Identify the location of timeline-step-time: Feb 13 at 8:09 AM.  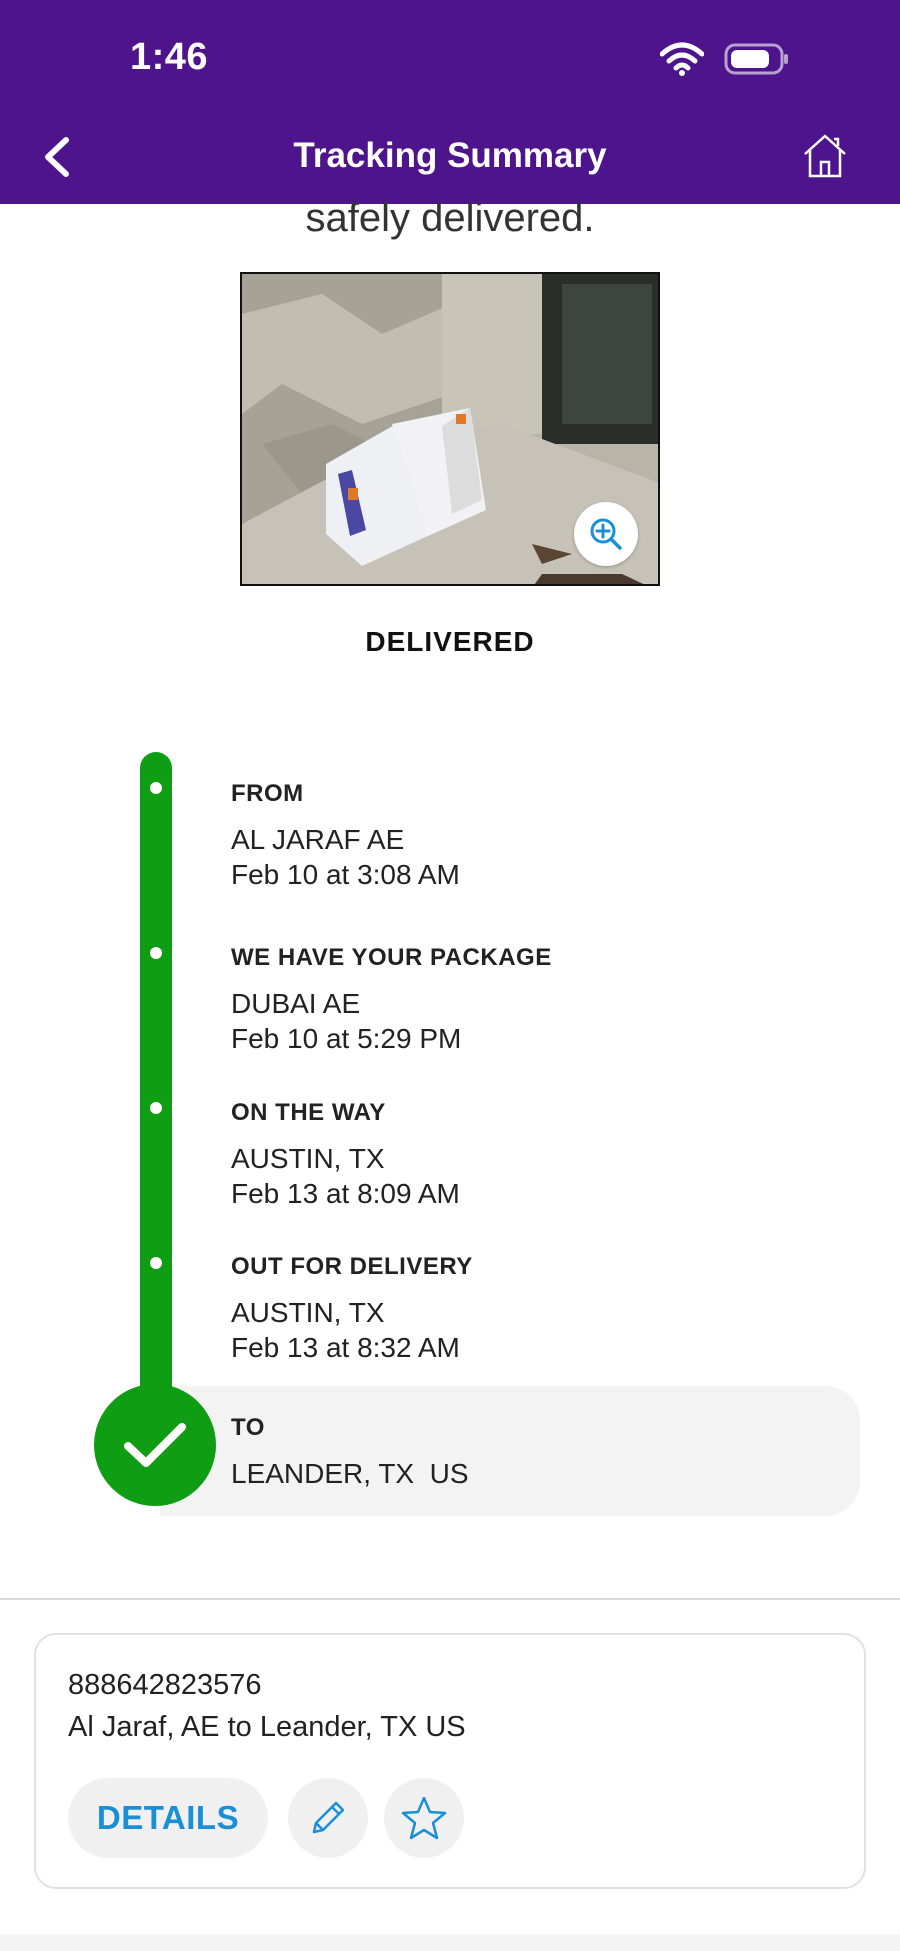
(345, 1193).